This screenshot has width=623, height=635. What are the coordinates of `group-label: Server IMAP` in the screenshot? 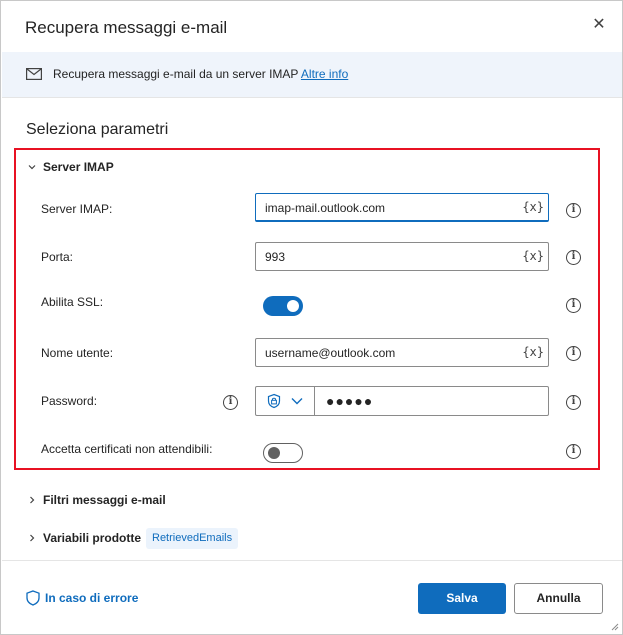 It's located at (78, 167).